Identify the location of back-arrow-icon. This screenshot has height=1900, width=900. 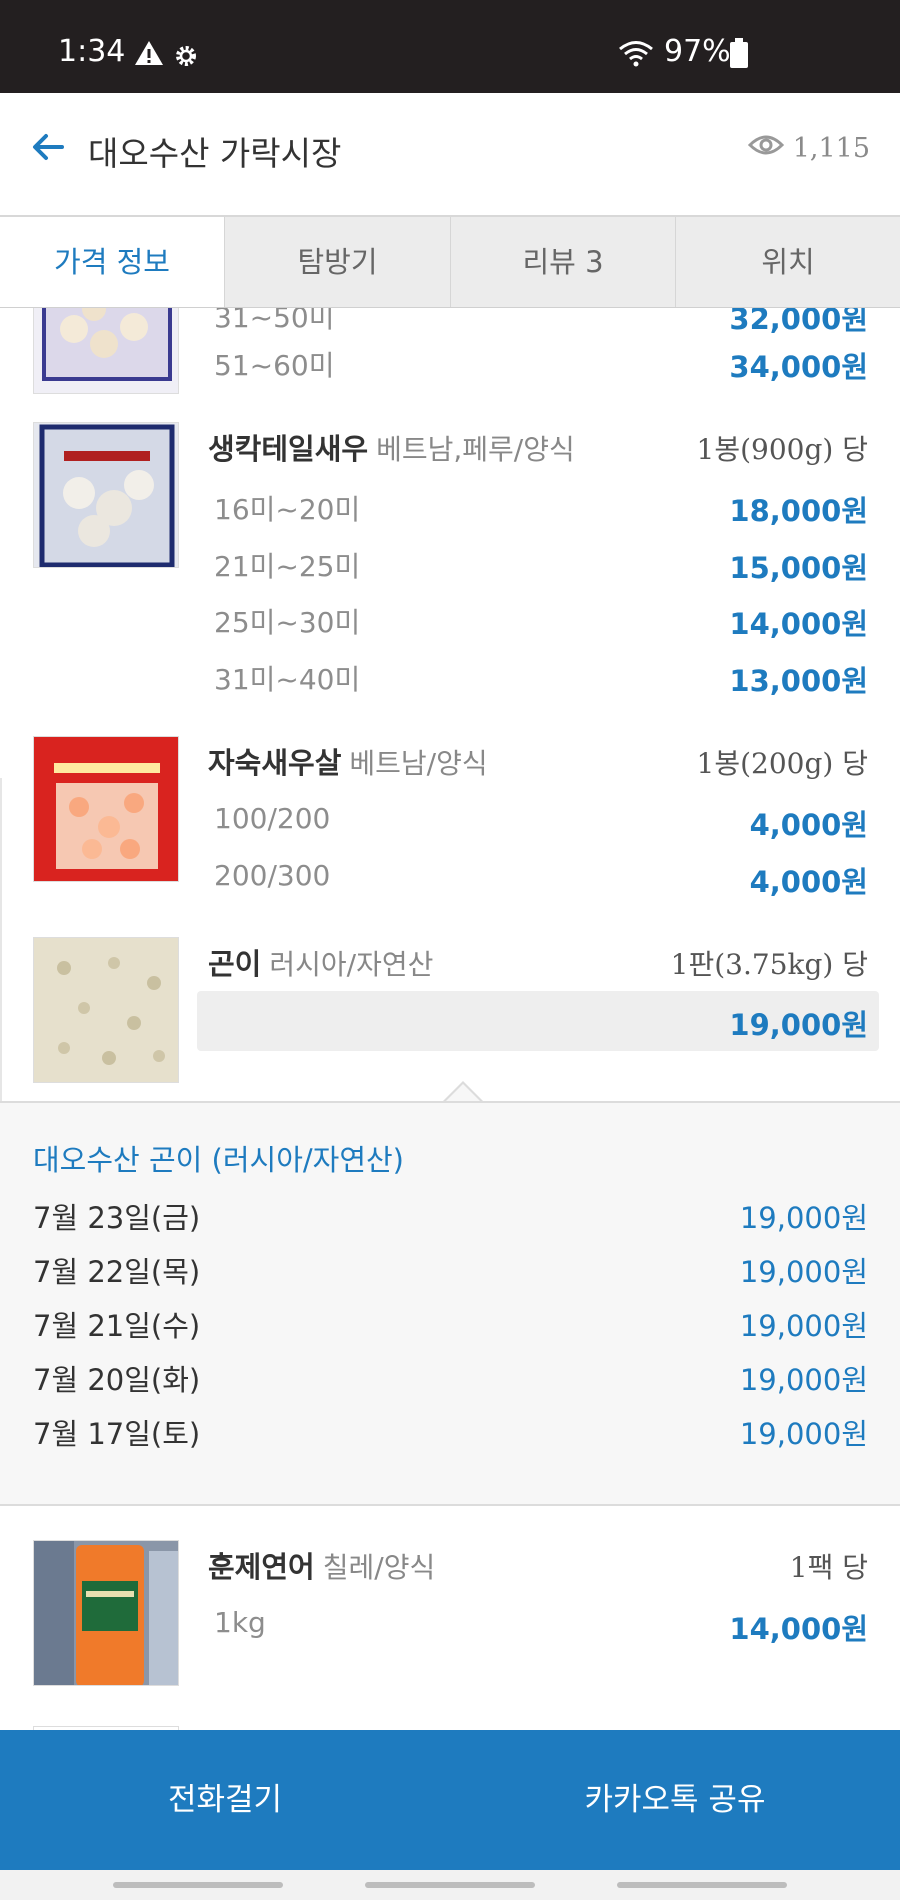
(48, 147).